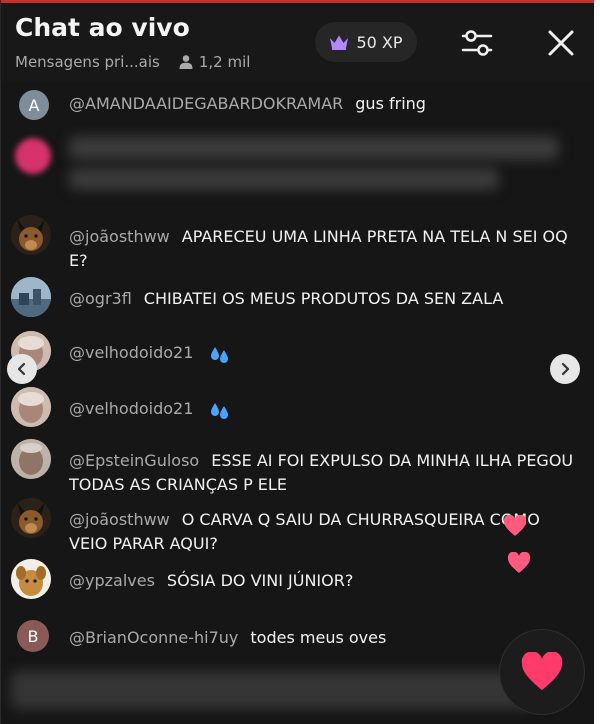 This screenshot has width=600, height=724. I want to click on close-button, so click(561, 43).